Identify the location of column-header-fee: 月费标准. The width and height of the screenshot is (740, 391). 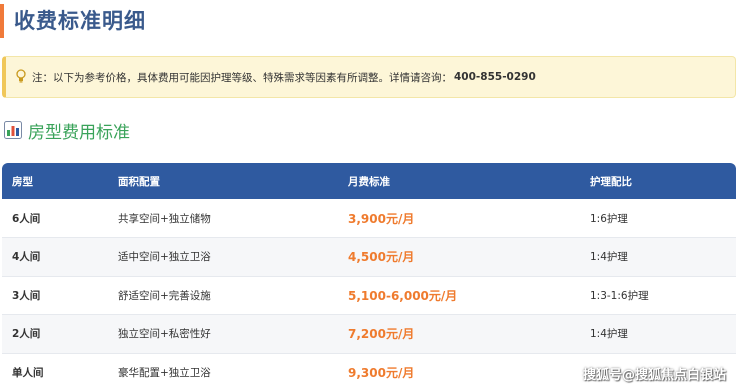
(459, 181).